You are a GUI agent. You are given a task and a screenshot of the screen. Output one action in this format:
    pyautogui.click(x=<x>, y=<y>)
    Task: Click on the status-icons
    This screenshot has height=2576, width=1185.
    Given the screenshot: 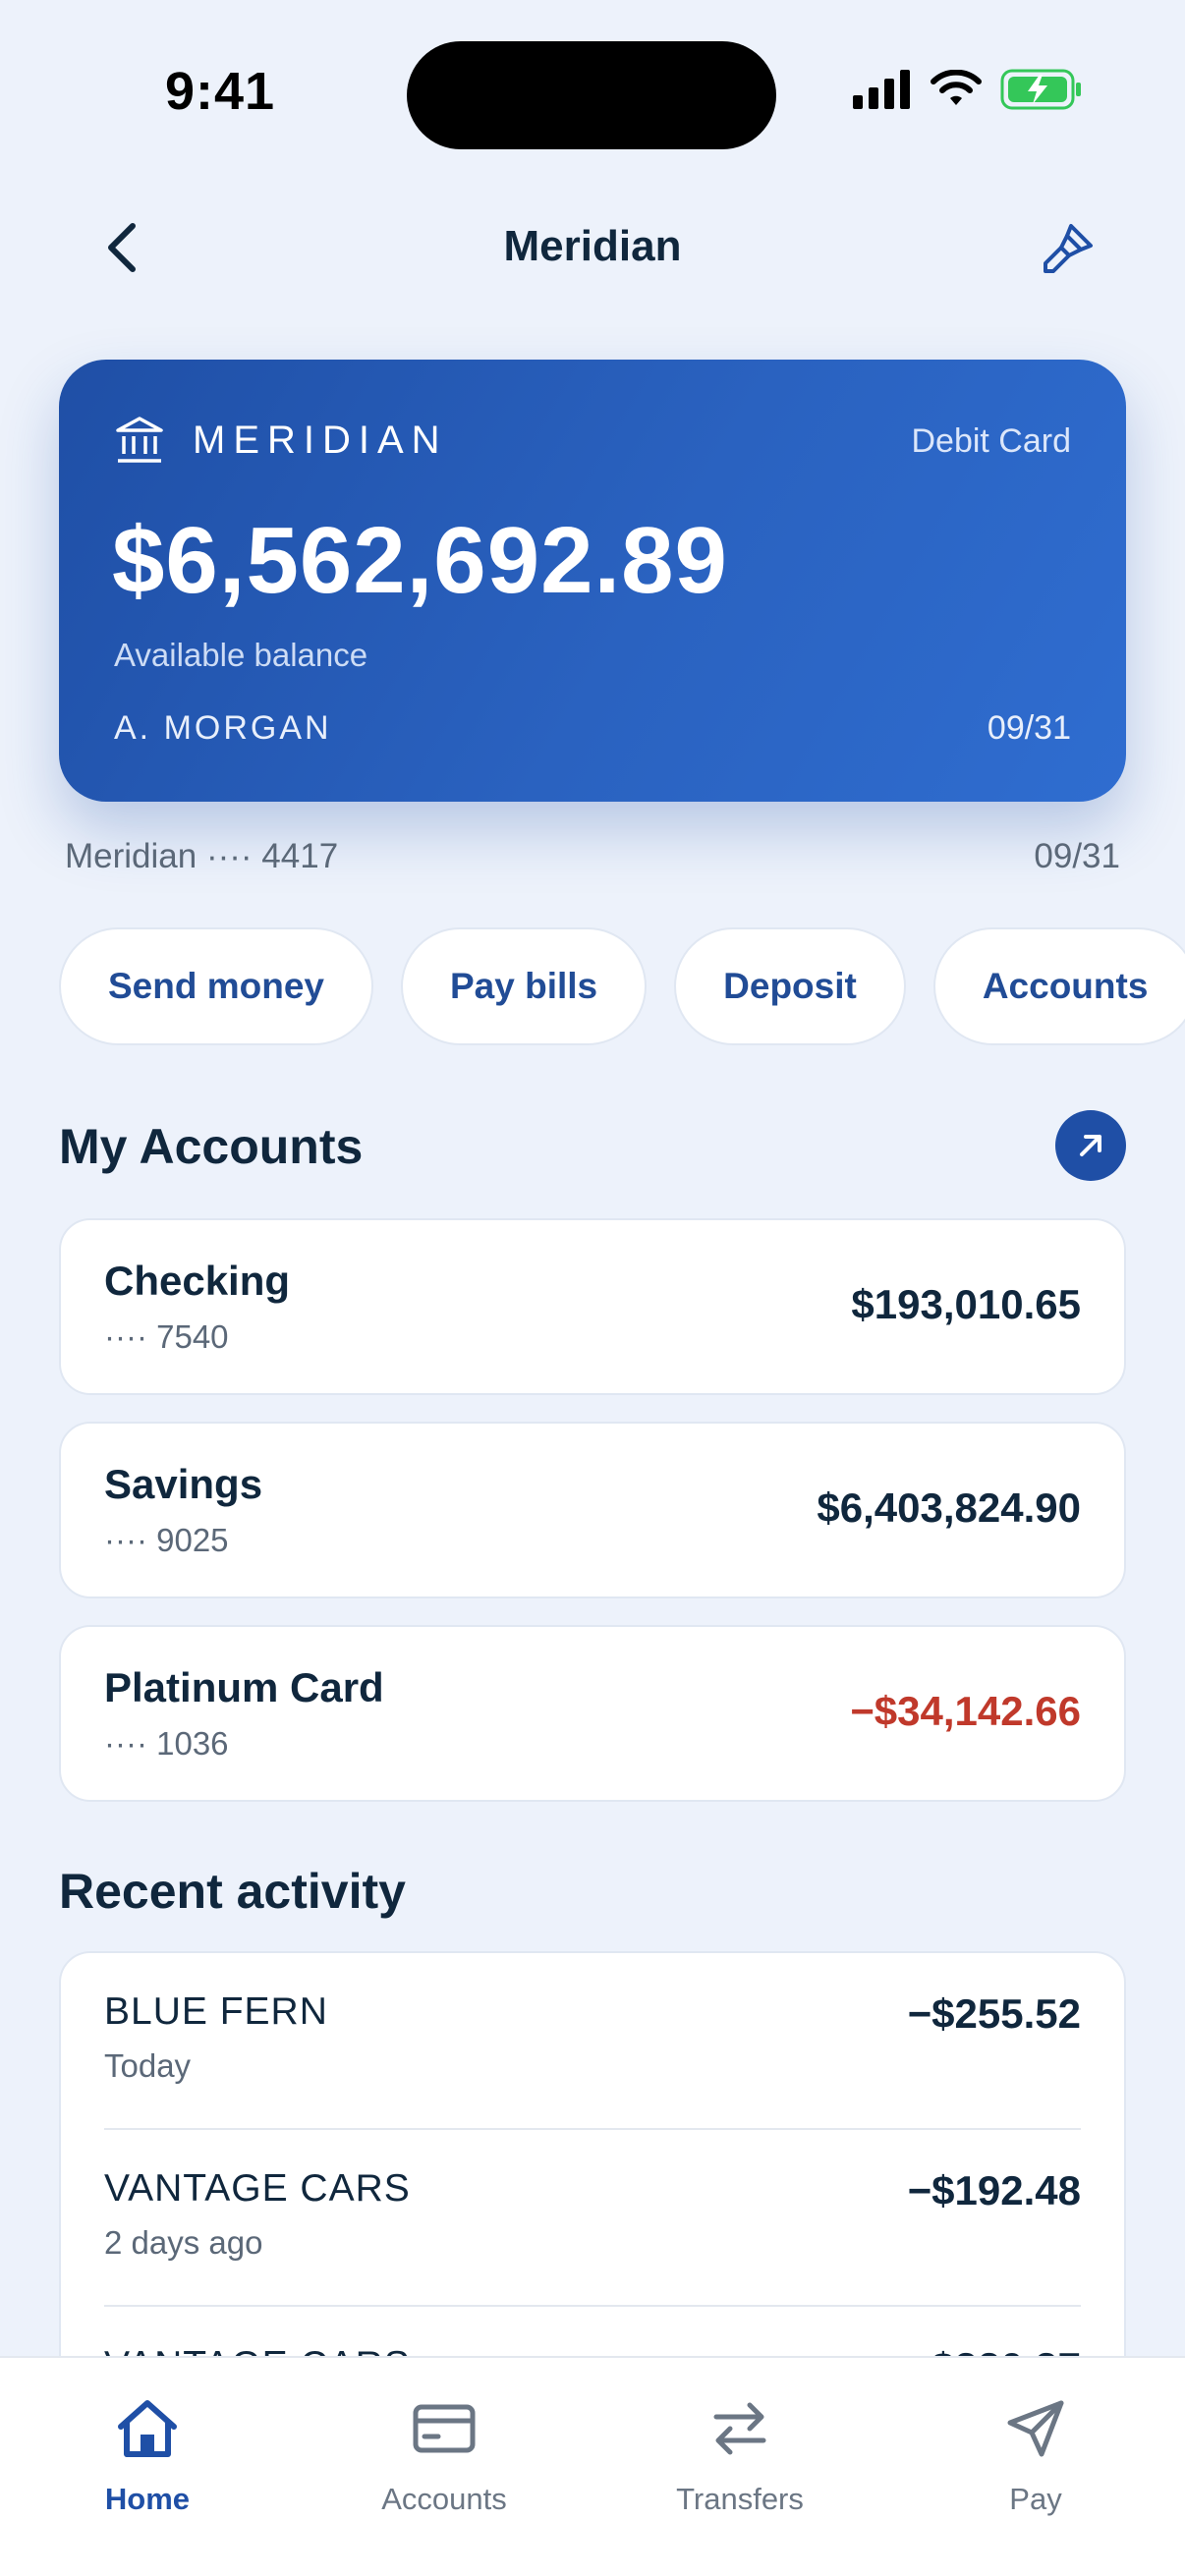 What is the action you would take?
    pyautogui.click(x=968, y=89)
    